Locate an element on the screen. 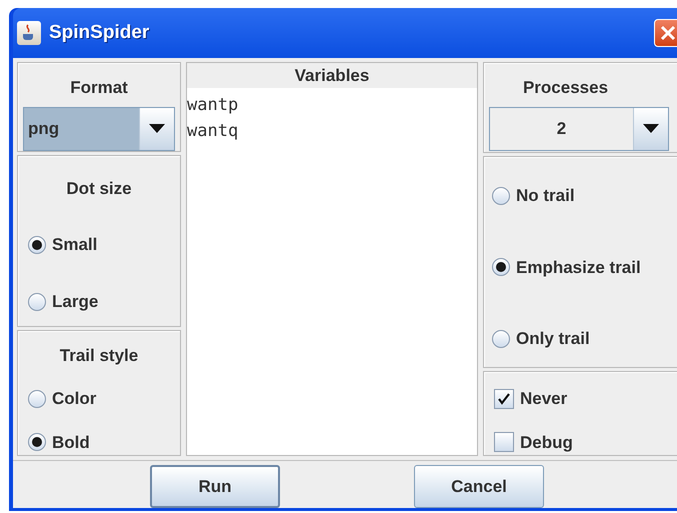 Image resolution: width=677 pixels, height=513 pixels. cancel-button: Cancel is located at coordinates (479, 486).